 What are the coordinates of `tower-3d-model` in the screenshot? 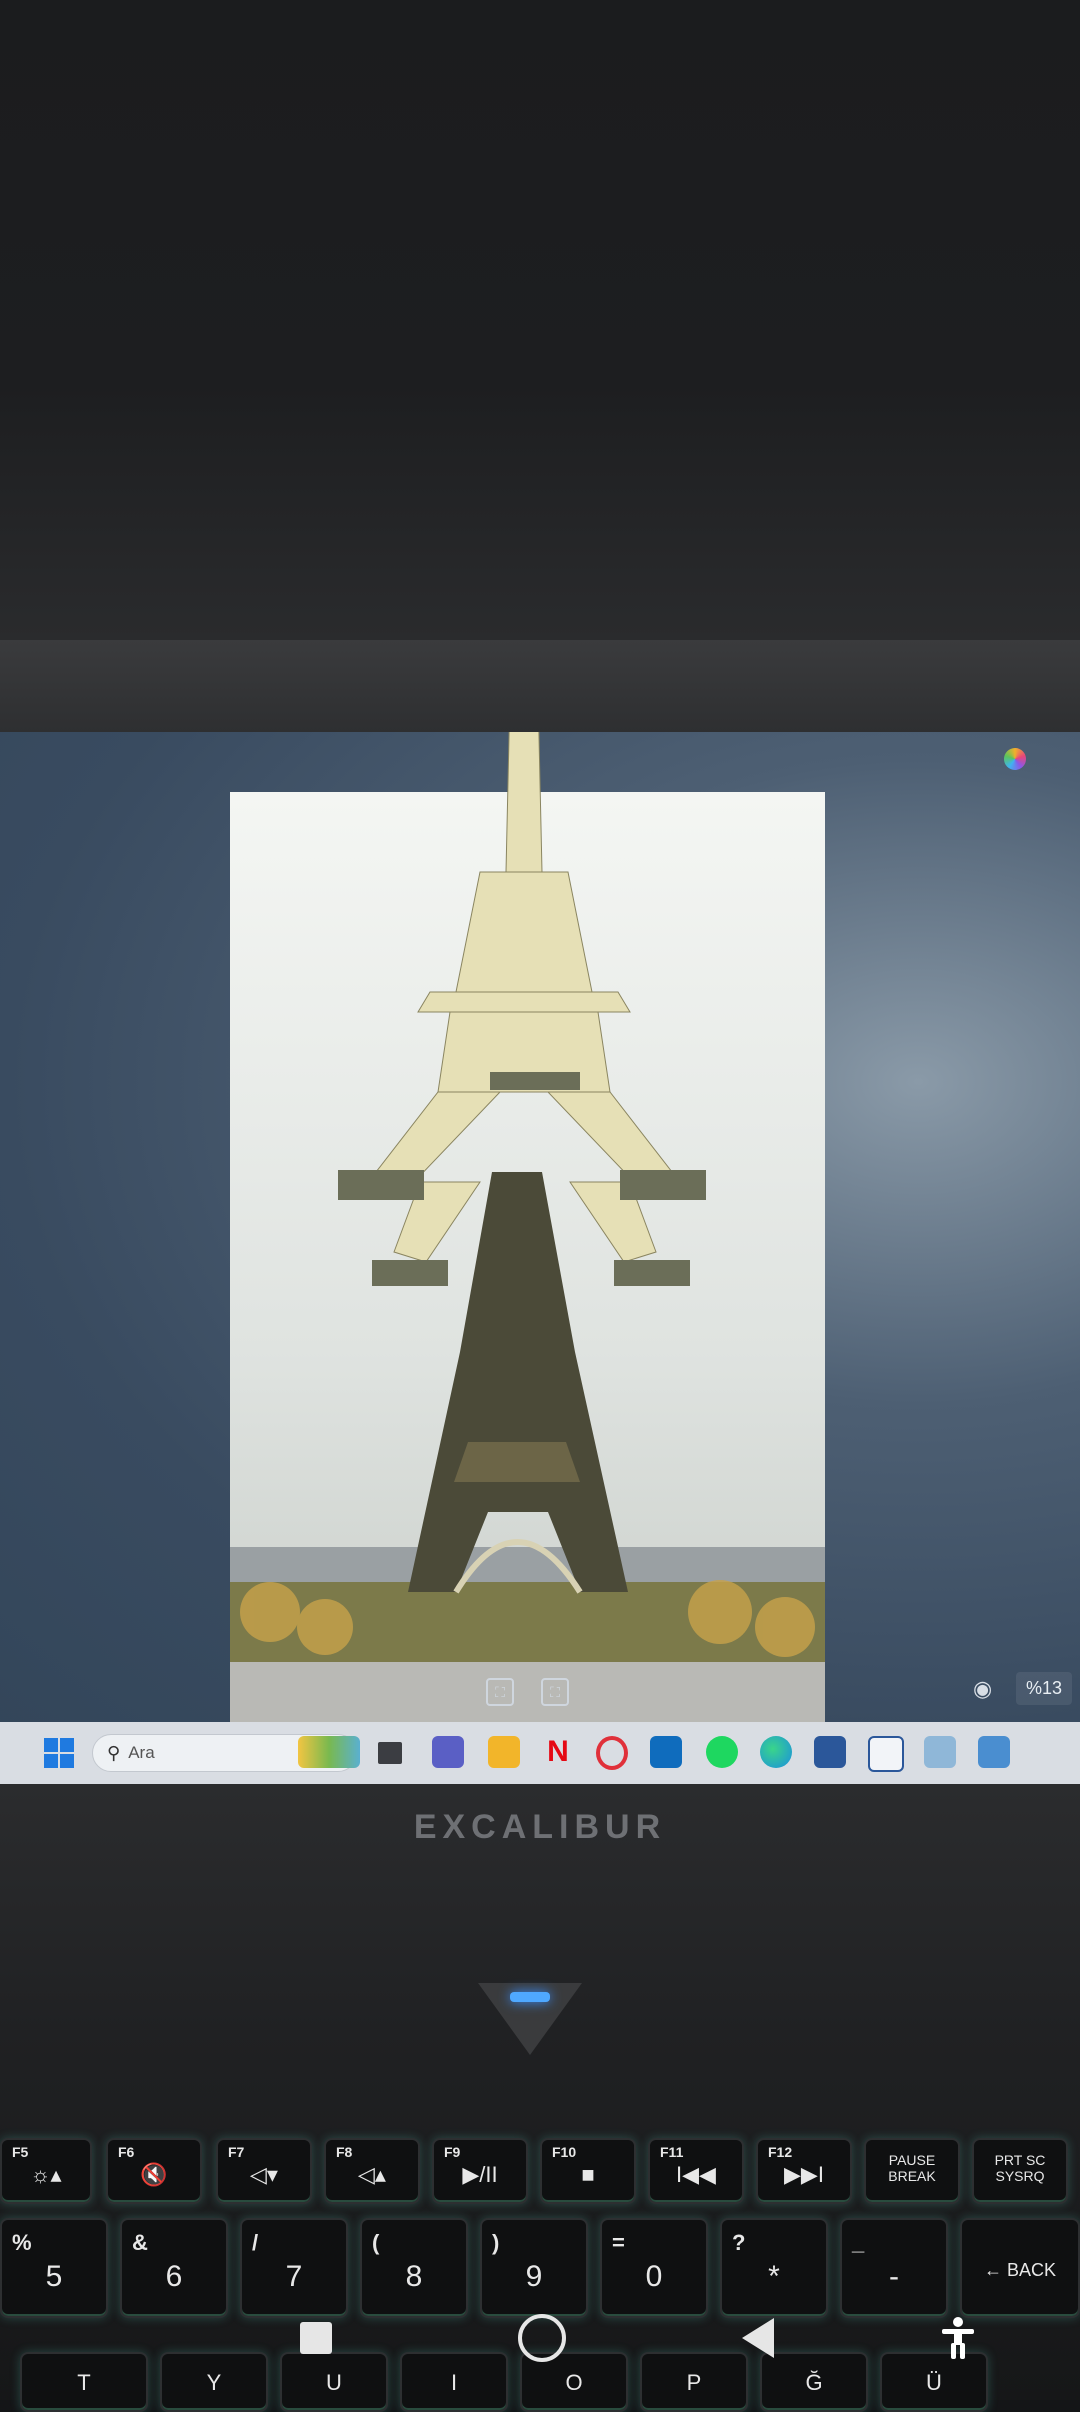 It's located at (522, 1009).